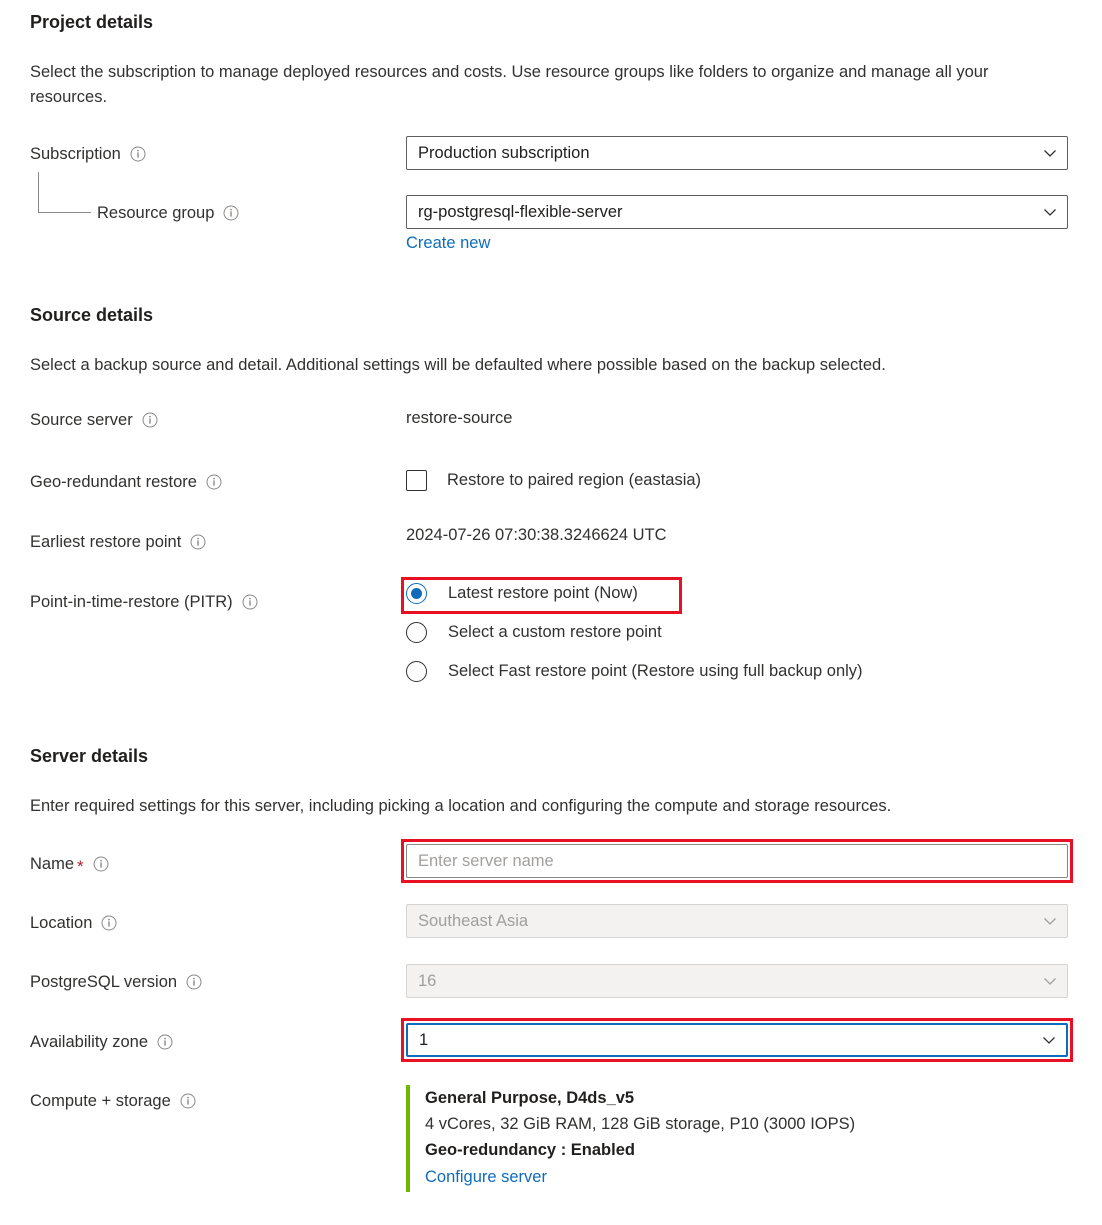  What do you see at coordinates (416, 480) in the screenshot?
I see `checkbox-box` at bounding box center [416, 480].